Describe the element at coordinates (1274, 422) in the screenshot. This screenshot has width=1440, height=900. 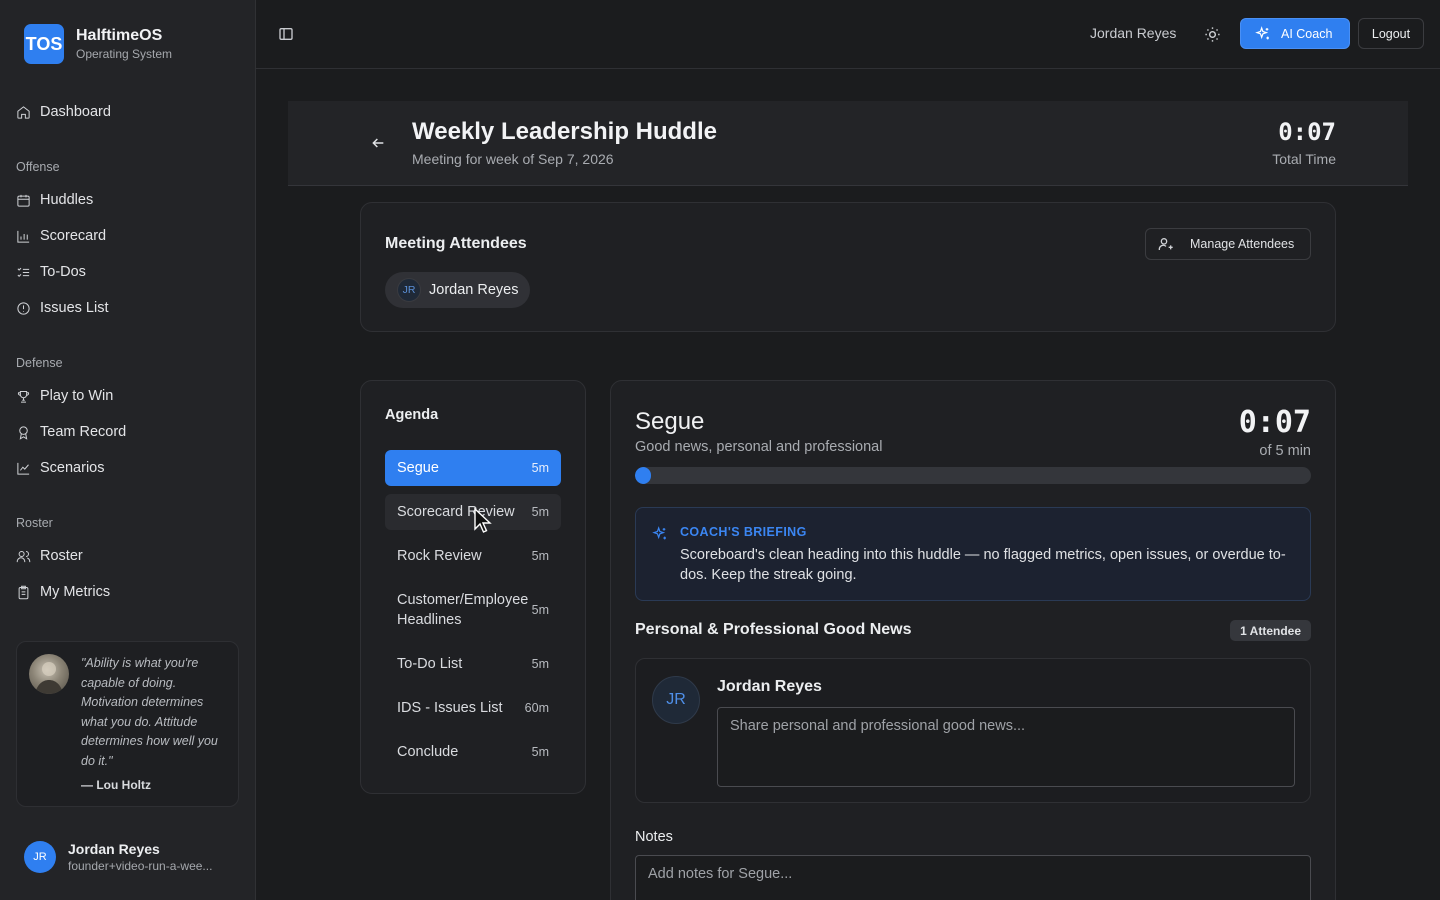
I see `section-timer: 0:07` at that location.